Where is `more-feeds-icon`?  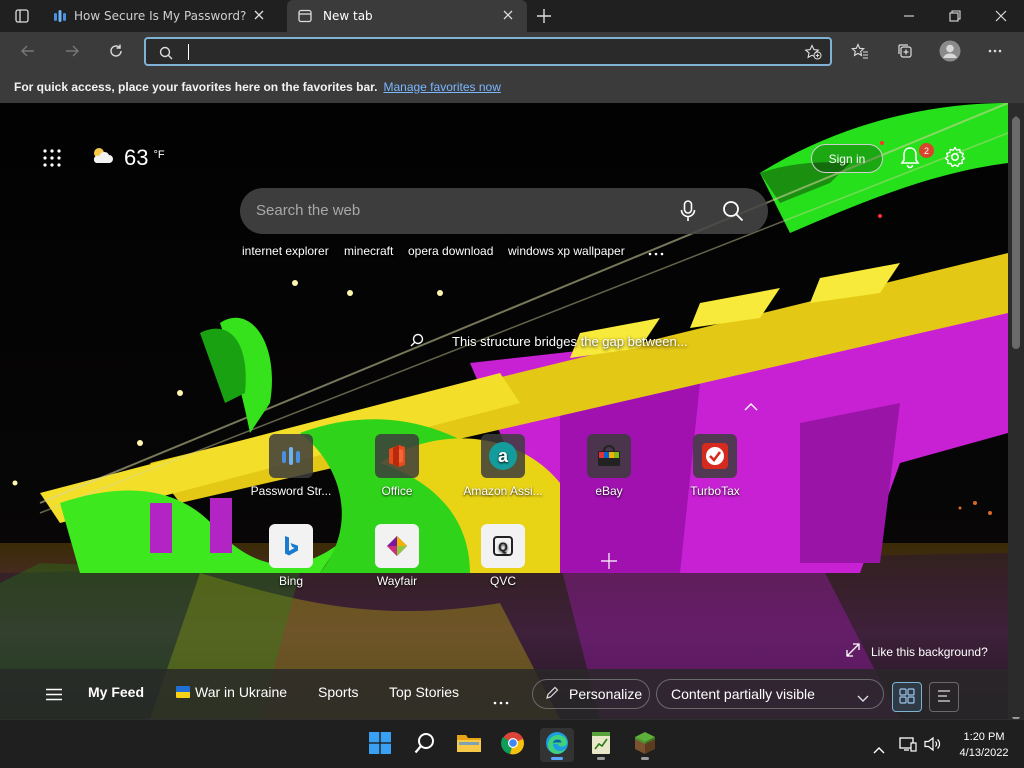 more-feeds-icon is located at coordinates (501, 700).